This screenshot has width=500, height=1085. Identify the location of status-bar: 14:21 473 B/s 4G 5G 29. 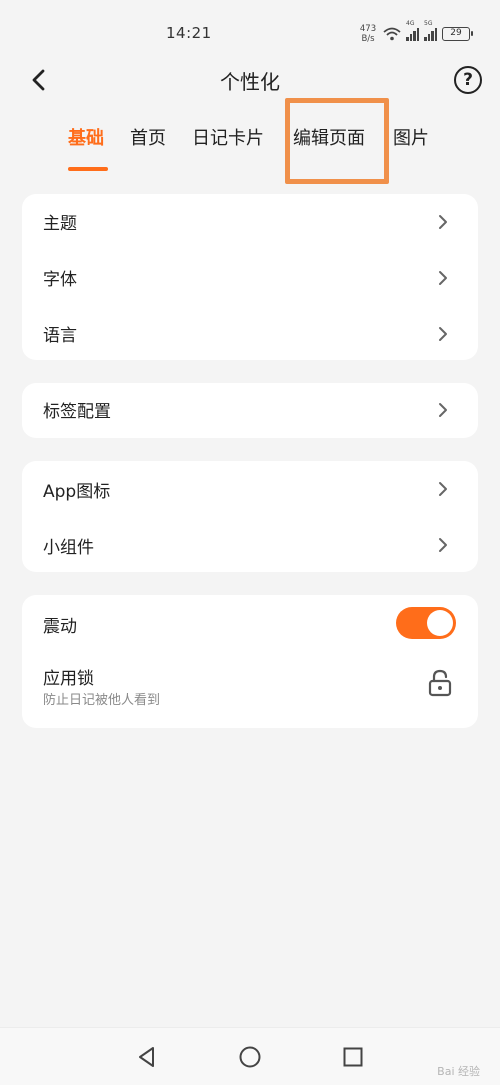
(250, 31).